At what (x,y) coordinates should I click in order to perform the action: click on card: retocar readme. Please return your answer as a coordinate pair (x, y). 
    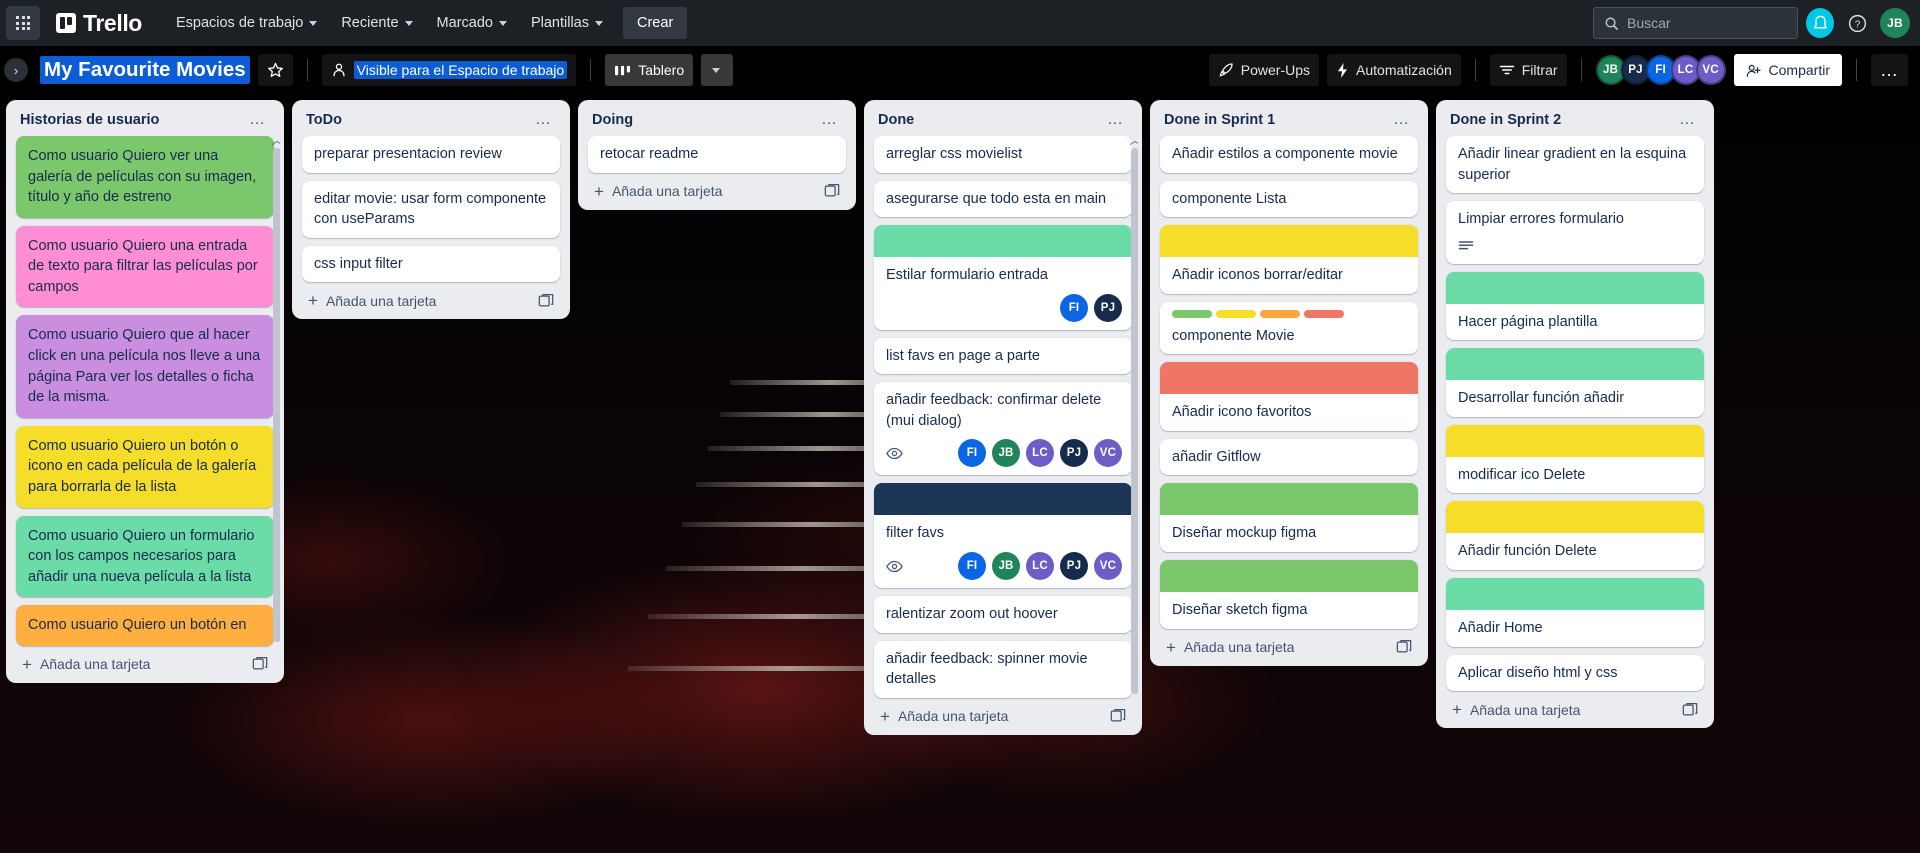
    Looking at the image, I should click on (717, 154).